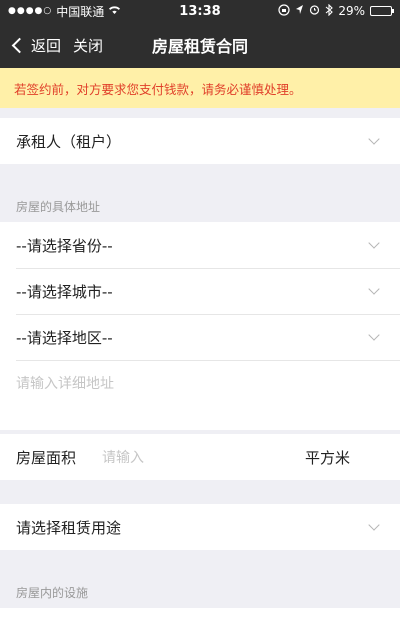 This screenshot has height=618, width=400. I want to click on status-time: 13:38, so click(200, 11).